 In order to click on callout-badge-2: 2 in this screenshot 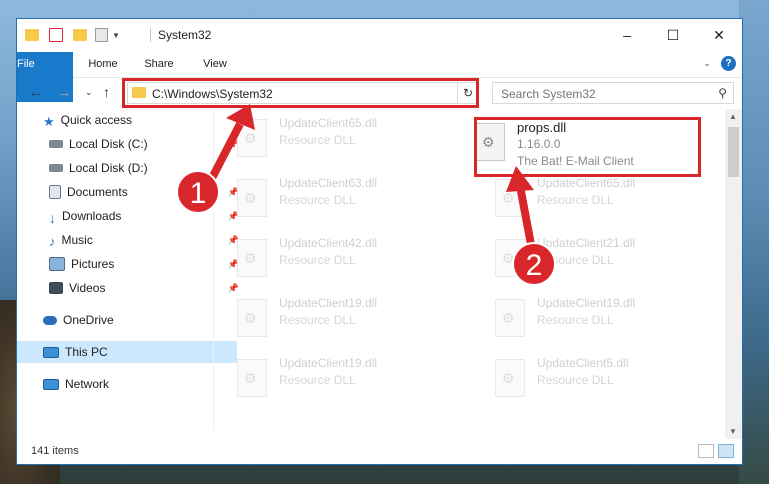, I will do `click(534, 264)`.